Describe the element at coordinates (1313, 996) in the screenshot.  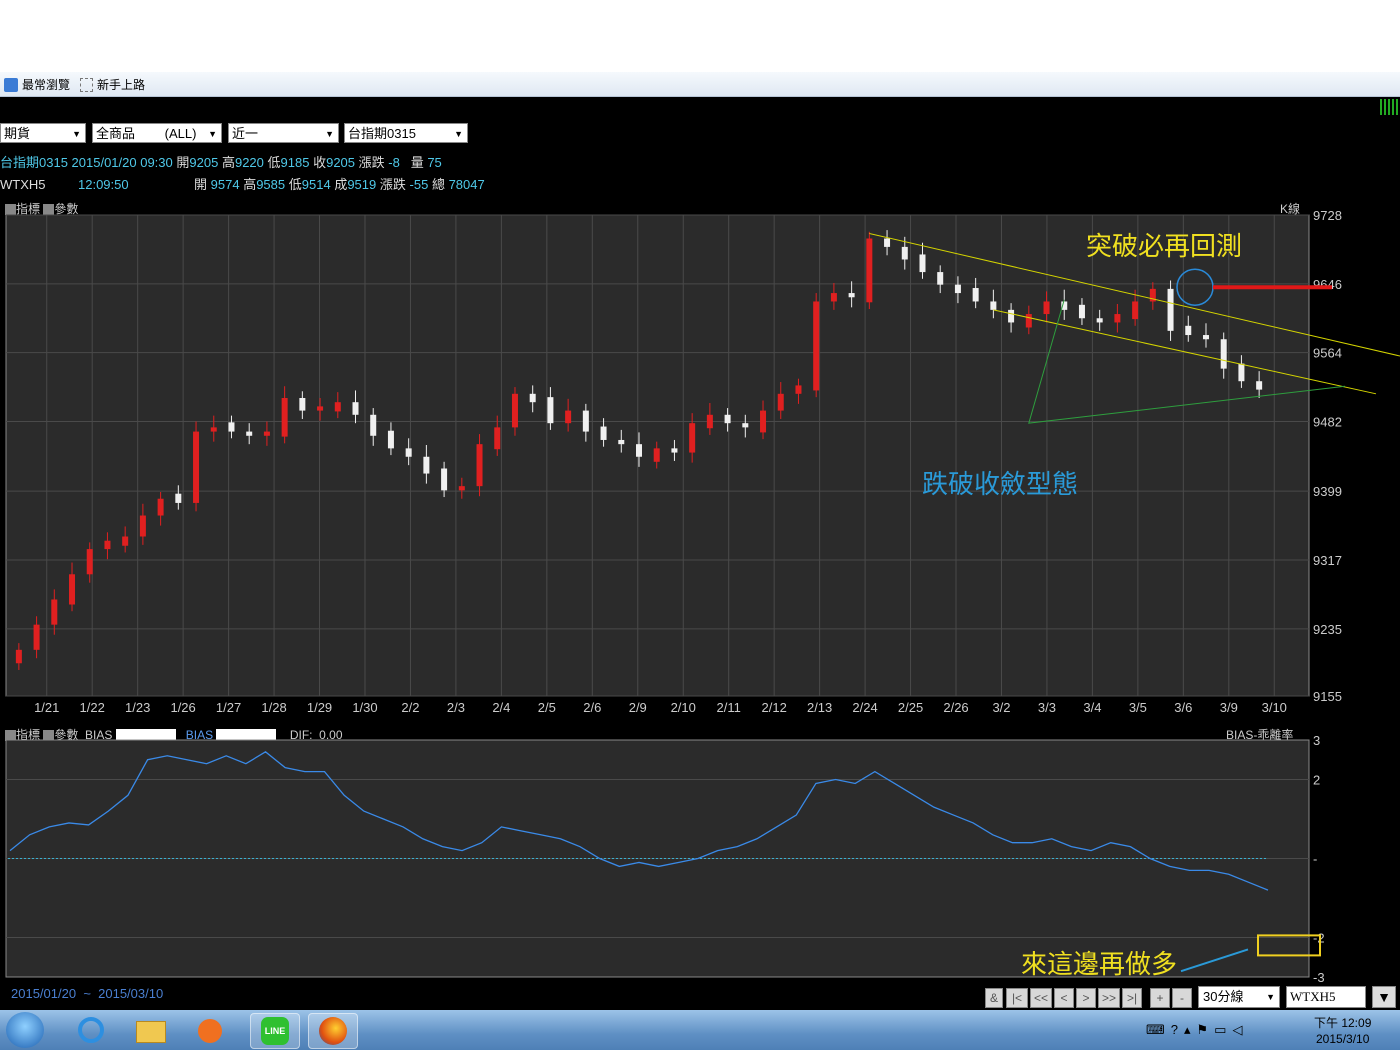
I see `symbol-input-value: WTXH5` at that location.